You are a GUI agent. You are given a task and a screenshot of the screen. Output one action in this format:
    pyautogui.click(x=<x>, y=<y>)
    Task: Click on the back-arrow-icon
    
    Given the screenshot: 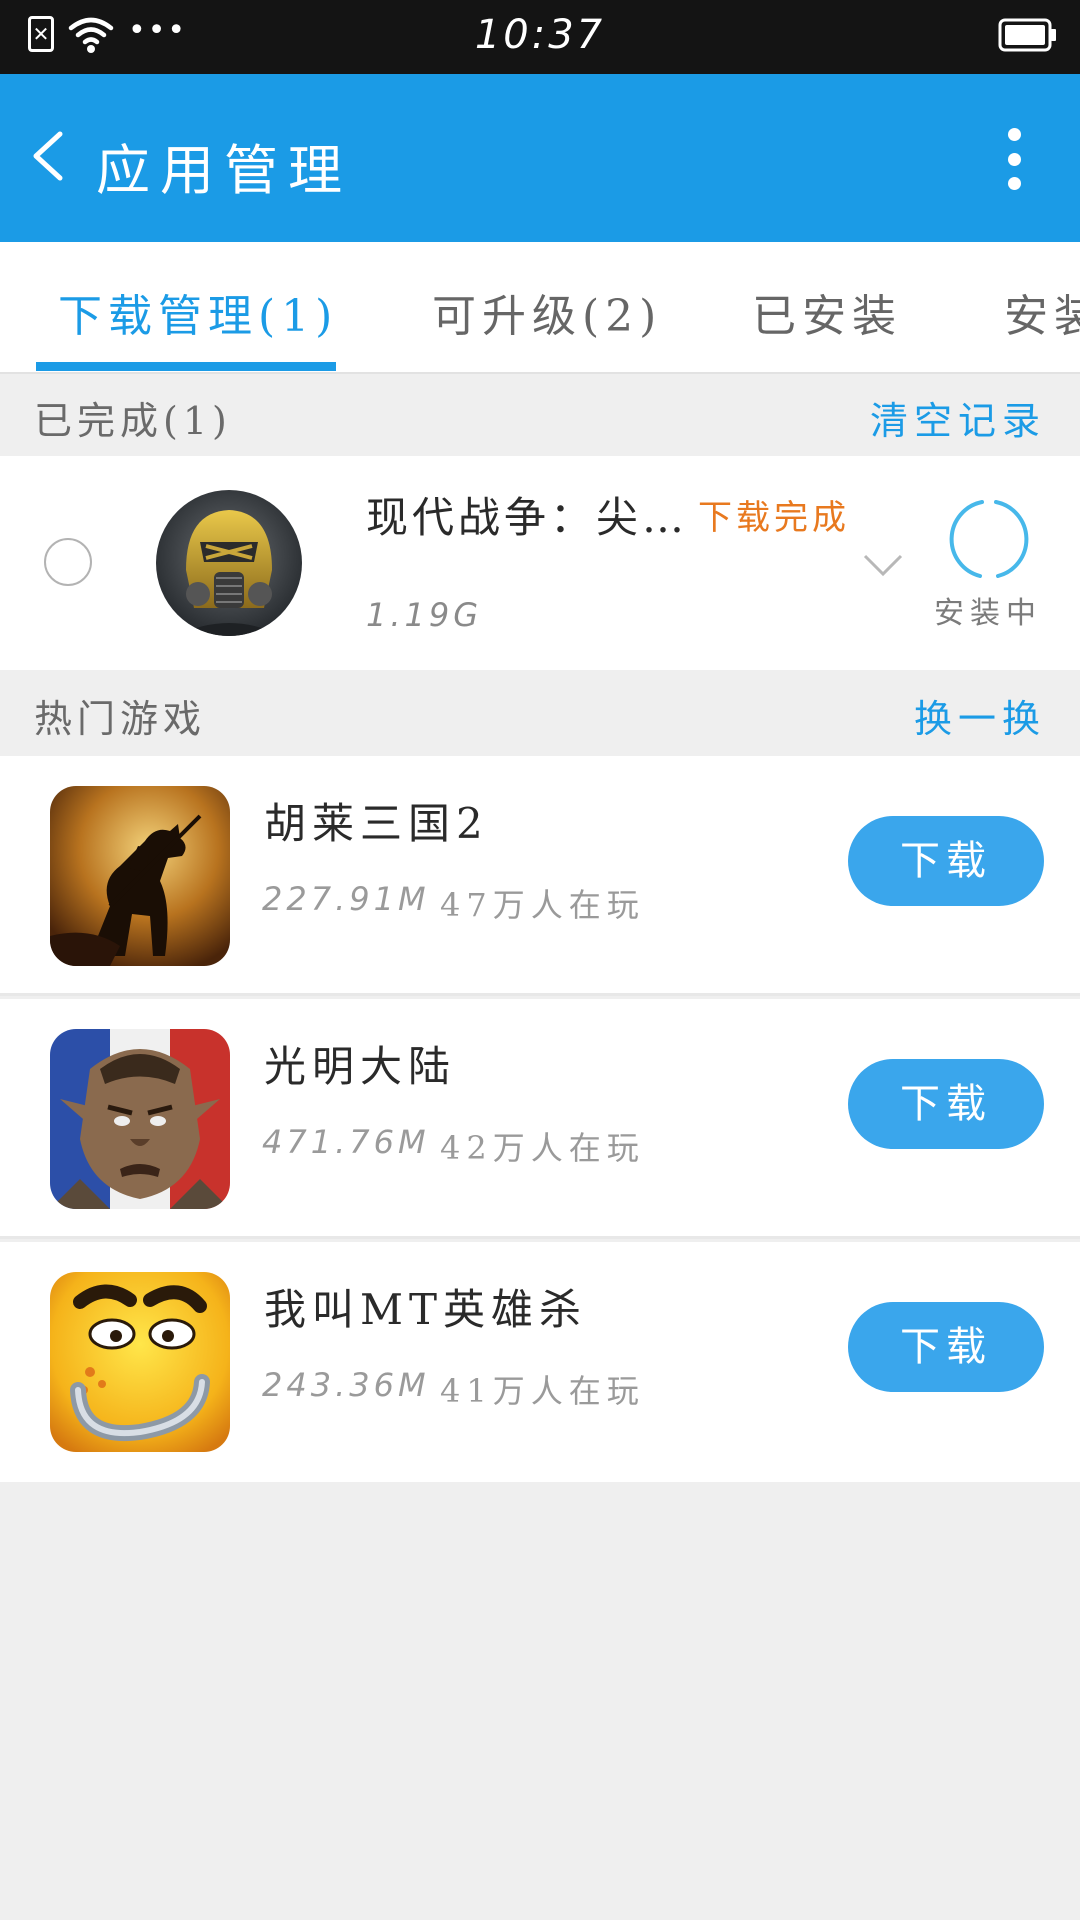 What is the action you would take?
    pyautogui.click(x=54, y=156)
    